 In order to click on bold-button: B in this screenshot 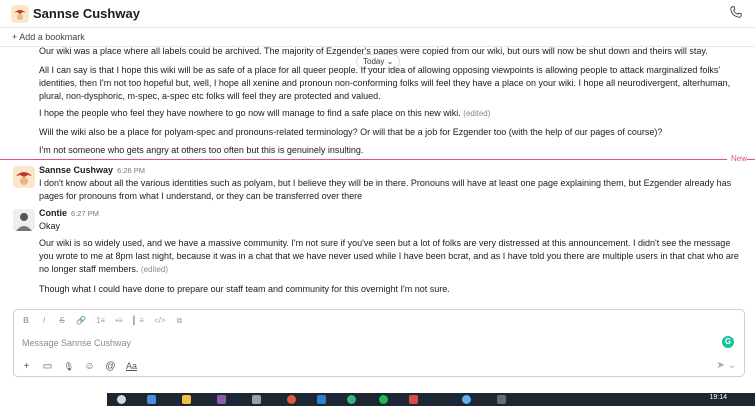, I will do `click(26, 322)`.